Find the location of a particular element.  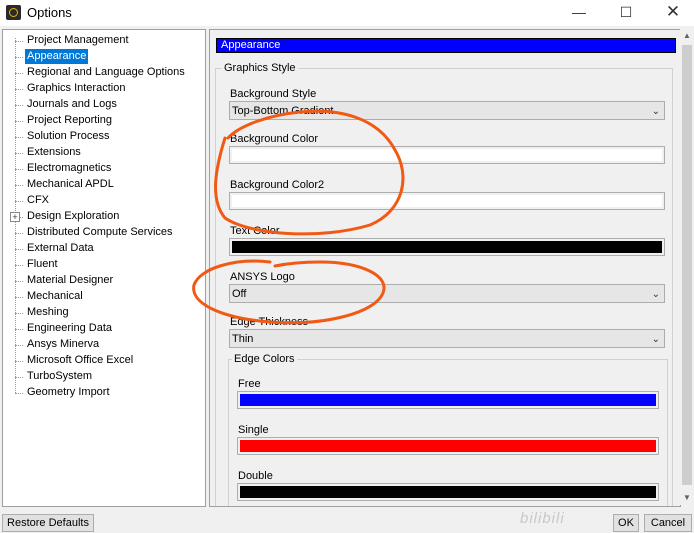

tree-item: Regional and Language Options is located at coordinates (106, 72).